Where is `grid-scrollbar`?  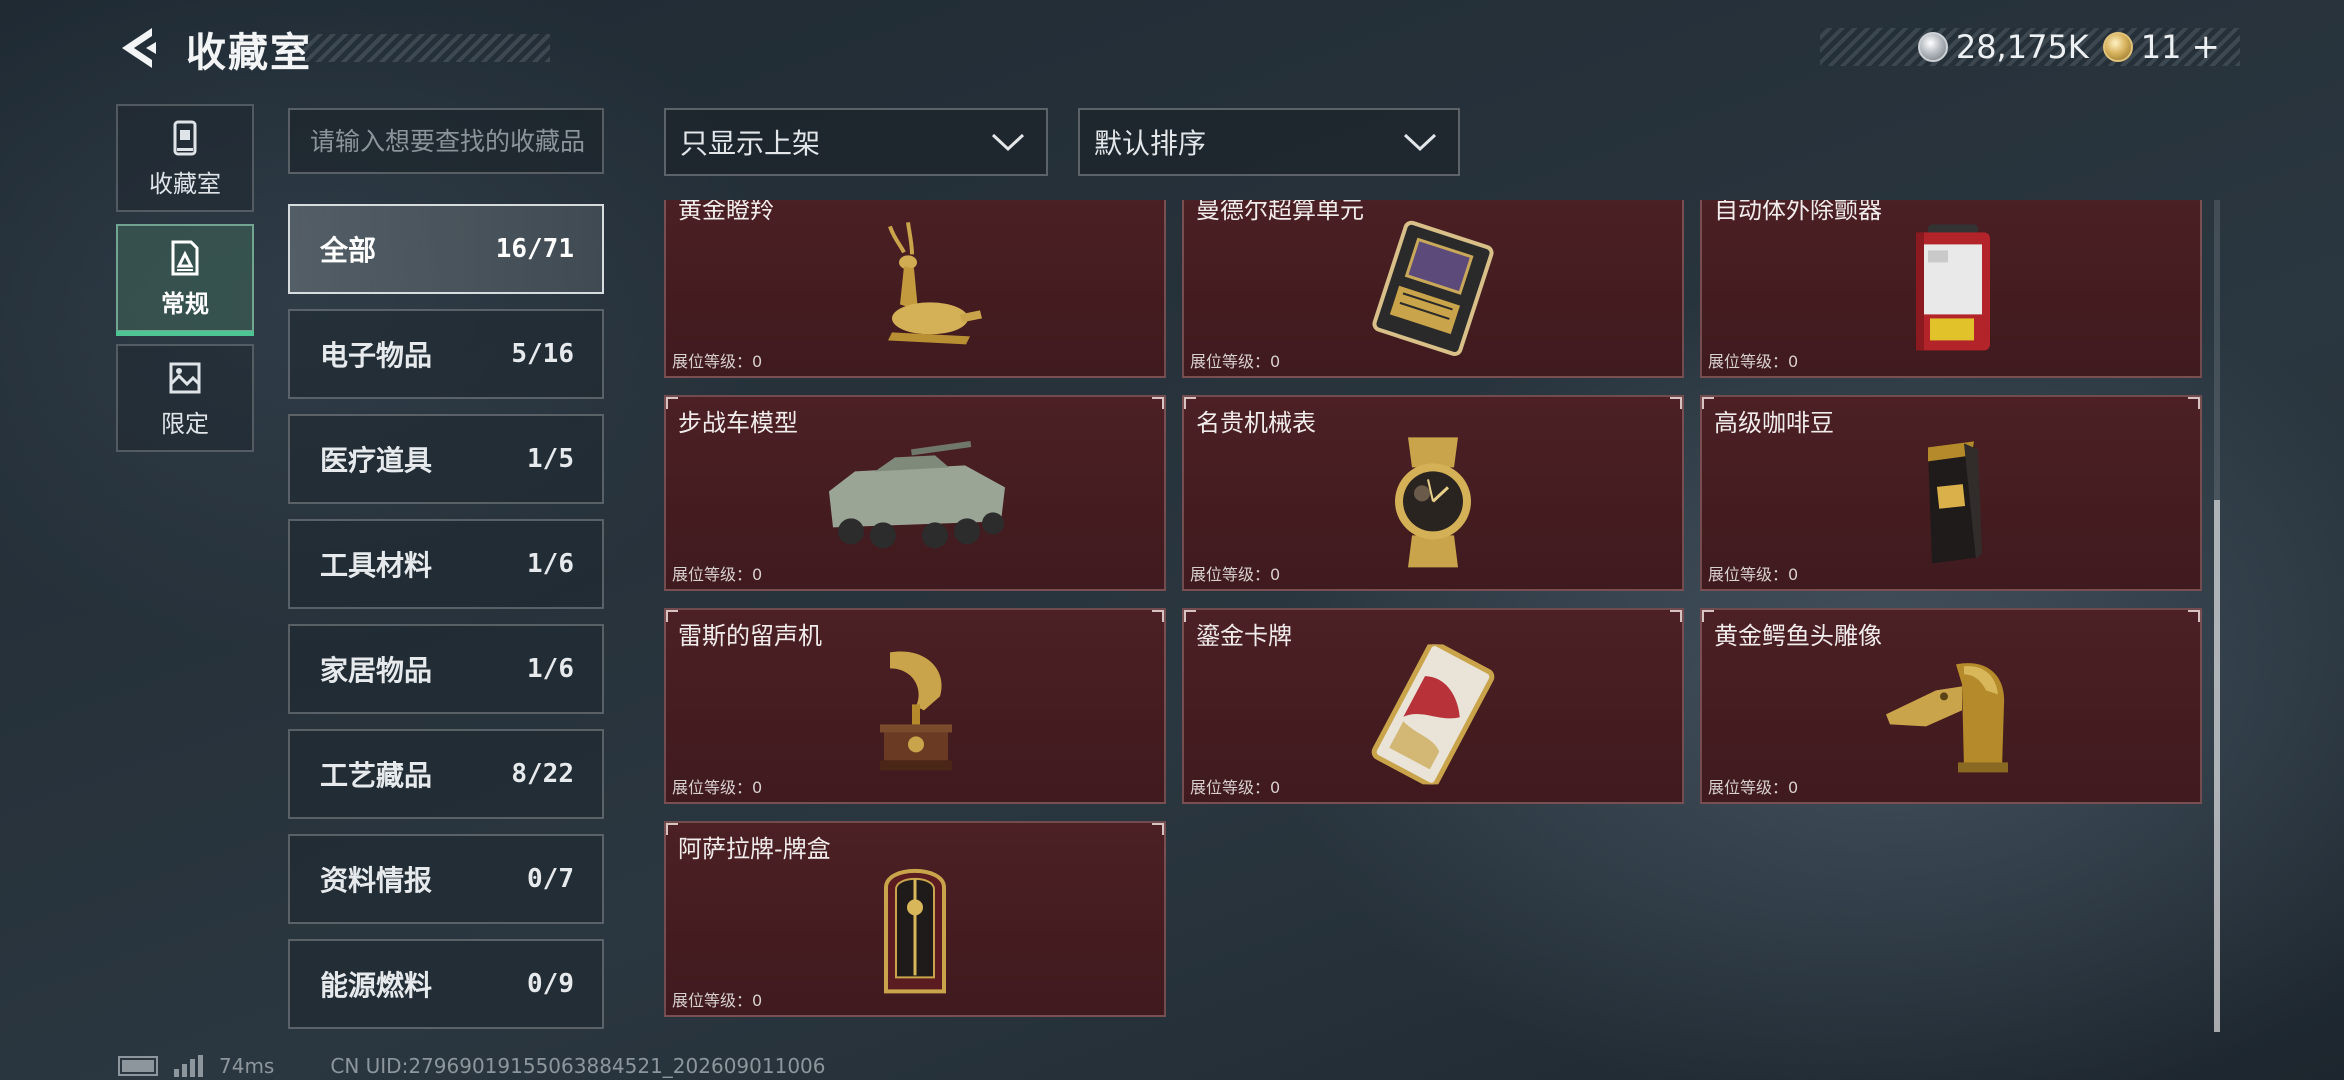
grid-scrollbar is located at coordinates (2217, 616).